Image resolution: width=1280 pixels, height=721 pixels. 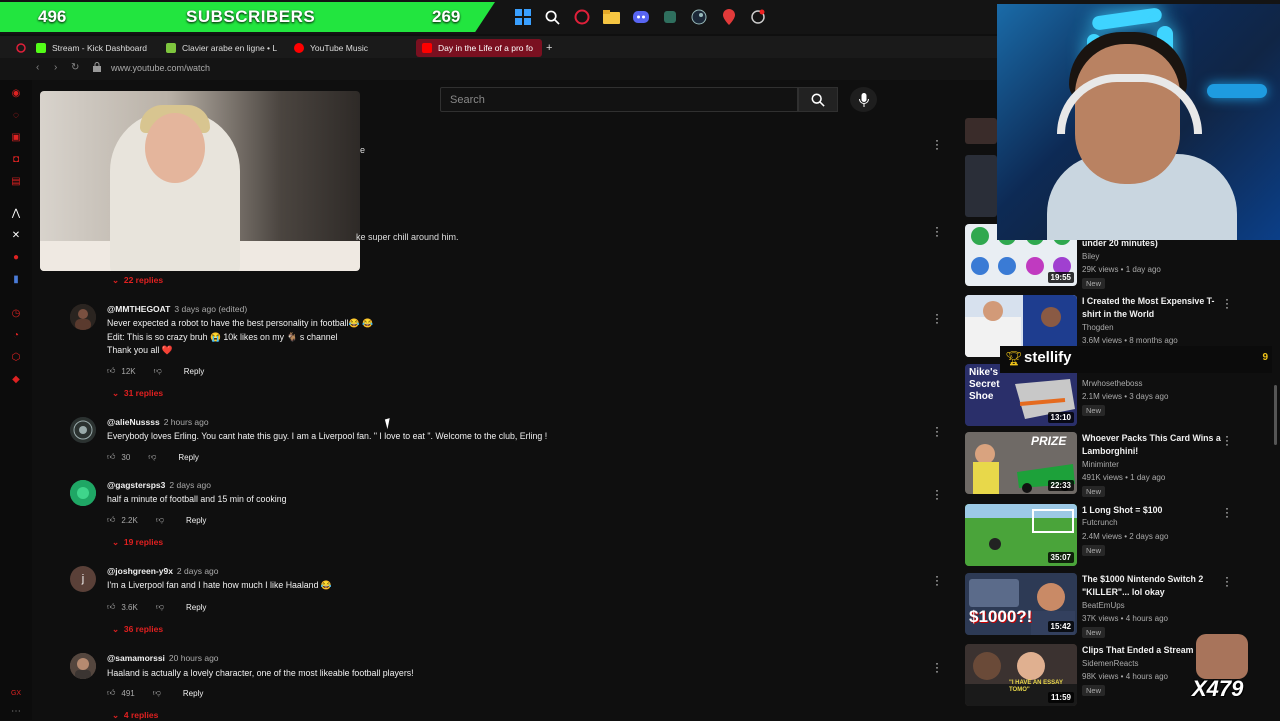 What do you see at coordinates (1021, 535) in the screenshot?
I see `video-thumbnail: 35:07` at bounding box center [1021, 535].